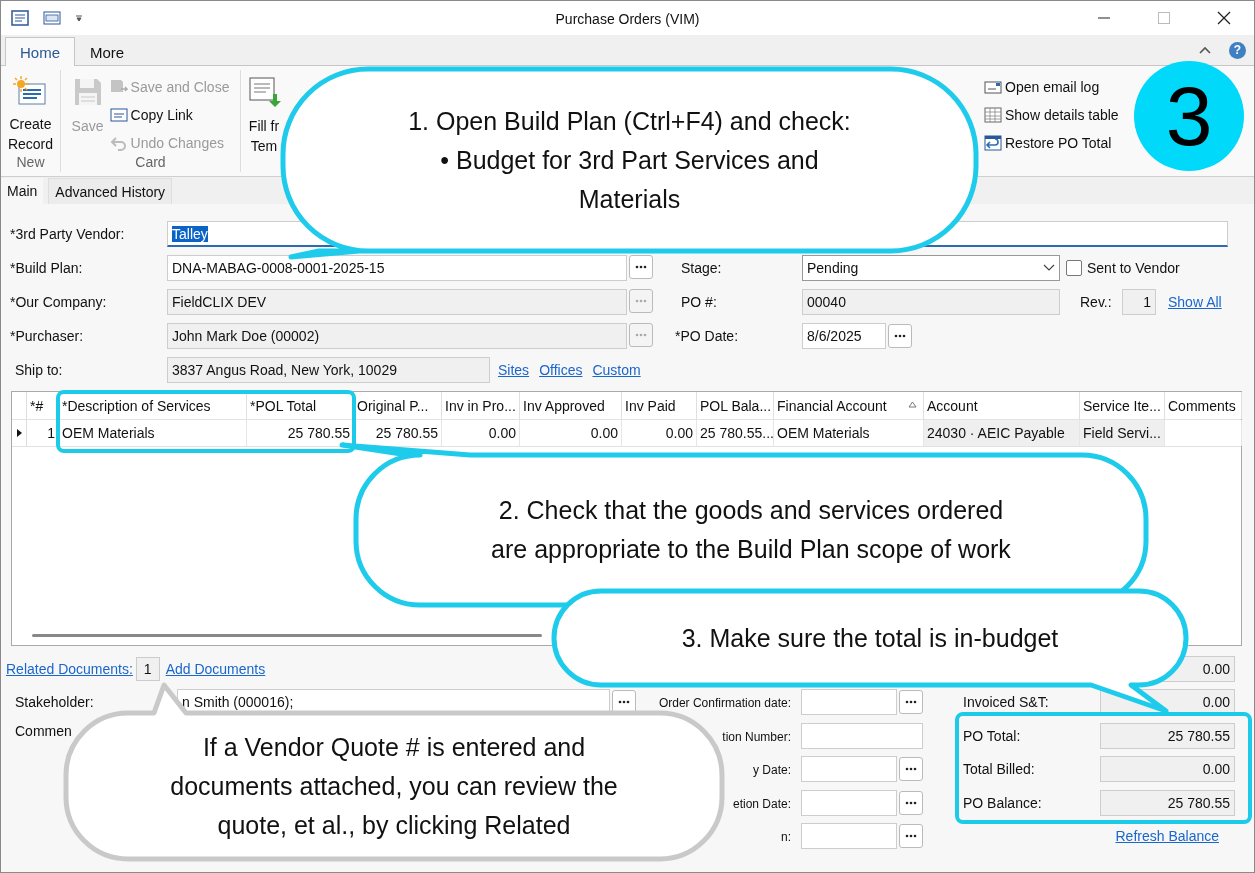 The image size is (1255, 873). Describe the element at coordinates (993, 115) in the screenshot. I see `table-icon` at that location.